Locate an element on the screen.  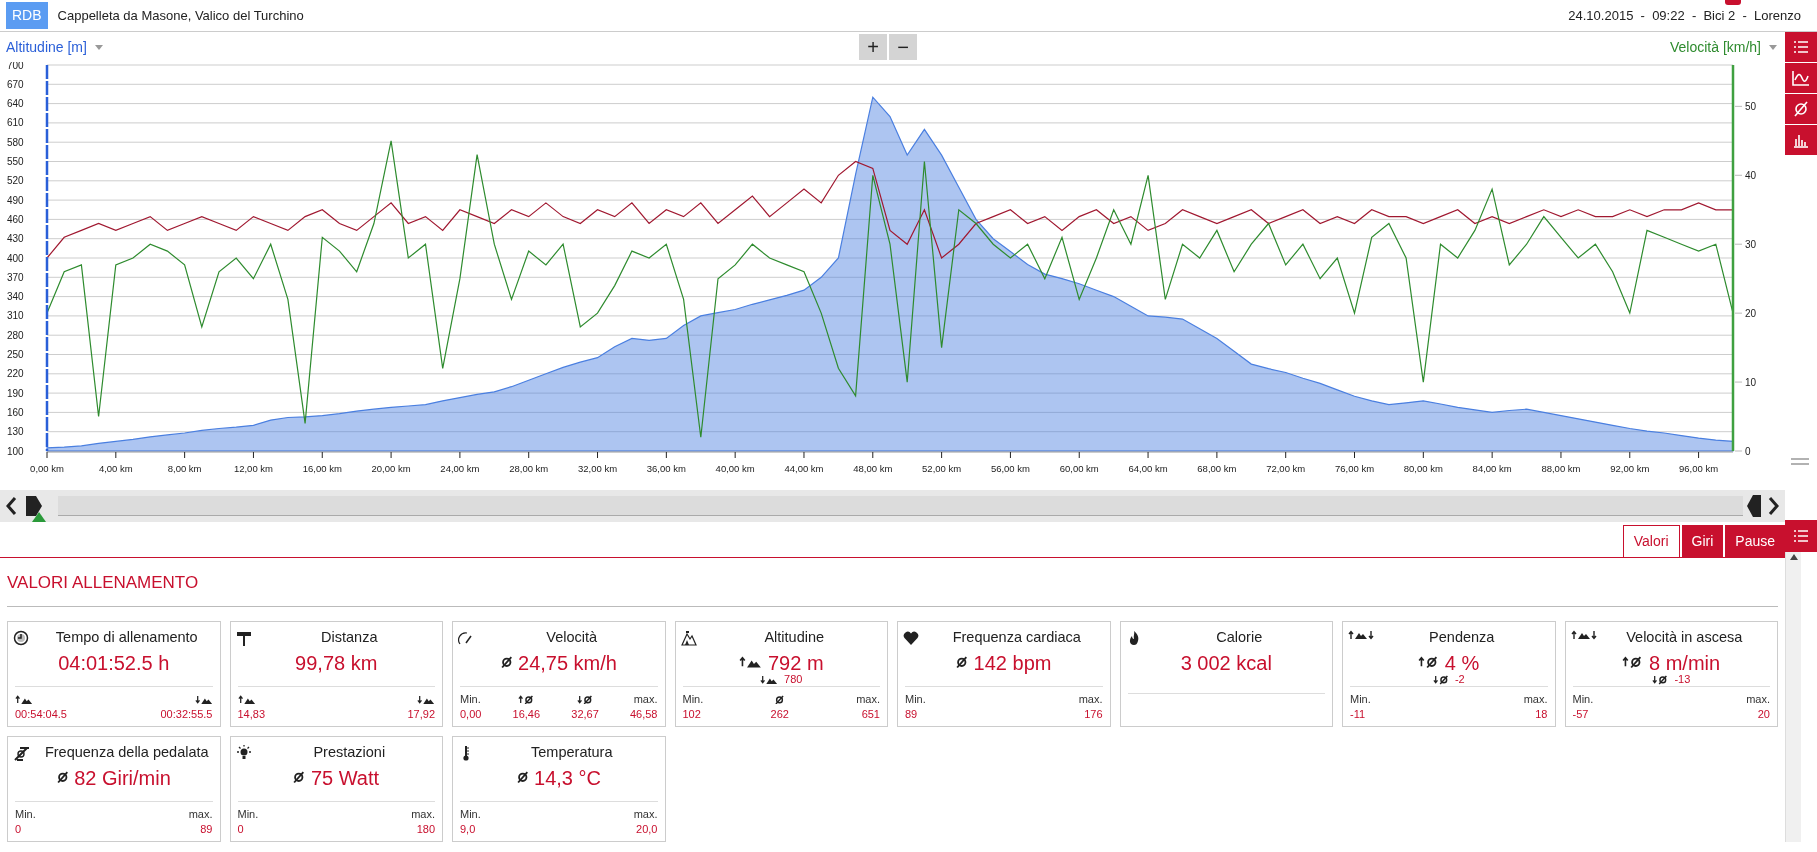
stat-value: 14,83 is located at coordinates (251, 714).